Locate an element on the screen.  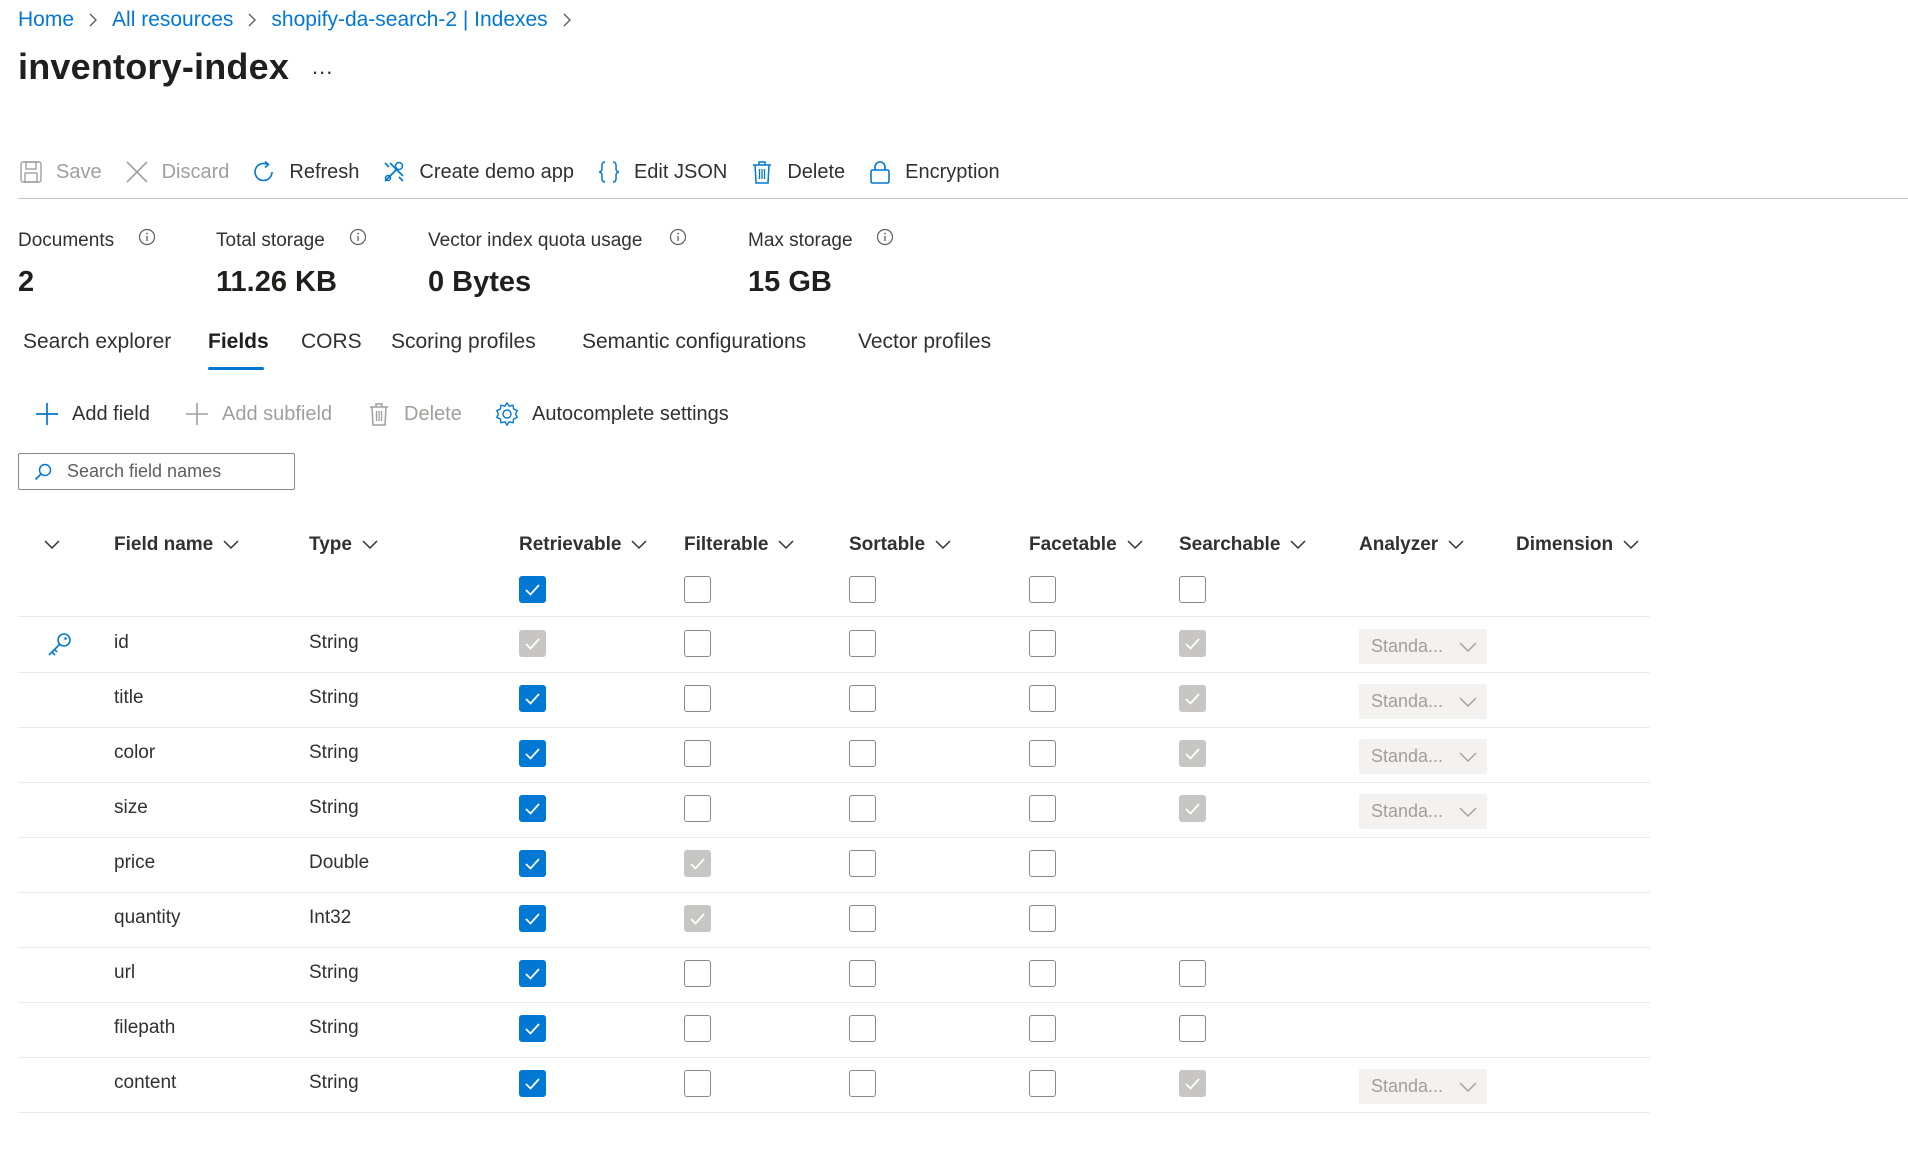
search-field-names is located at coordinates (156, 471).